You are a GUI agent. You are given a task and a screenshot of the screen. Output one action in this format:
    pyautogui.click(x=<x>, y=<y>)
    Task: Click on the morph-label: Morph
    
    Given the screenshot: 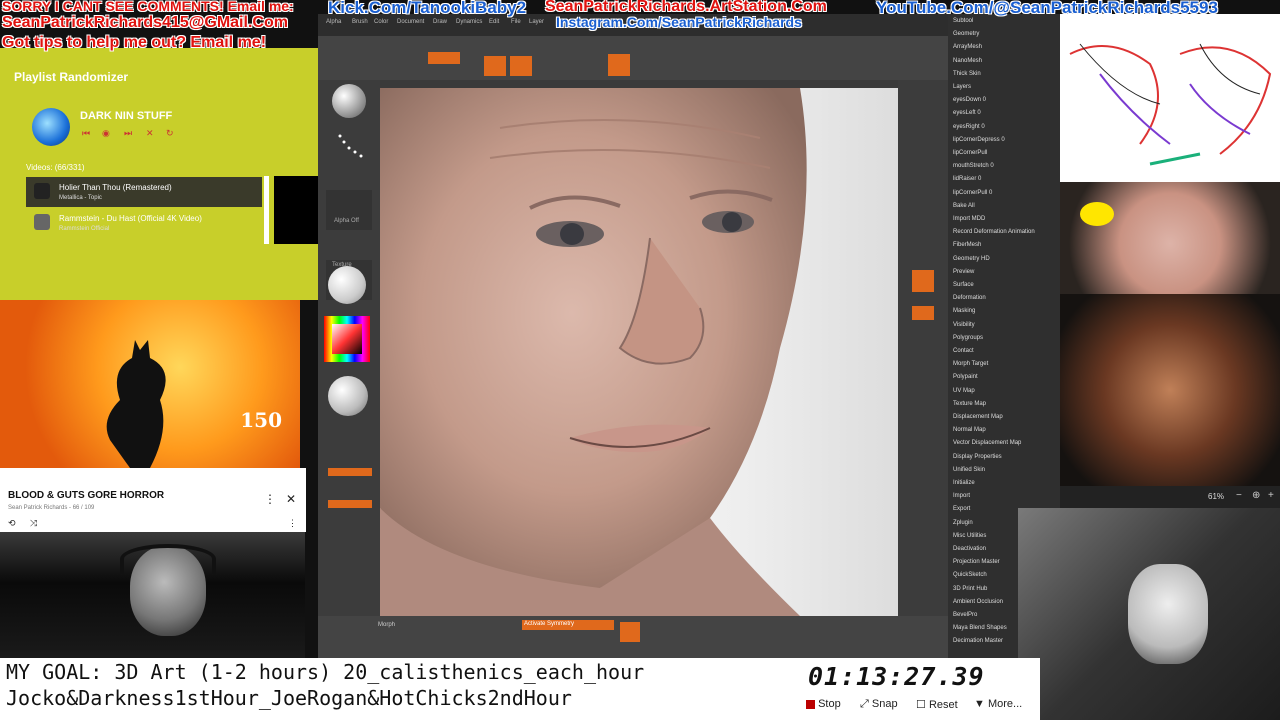 What is the action you would take?
    pyautogui.click(x=387, y=625)
    